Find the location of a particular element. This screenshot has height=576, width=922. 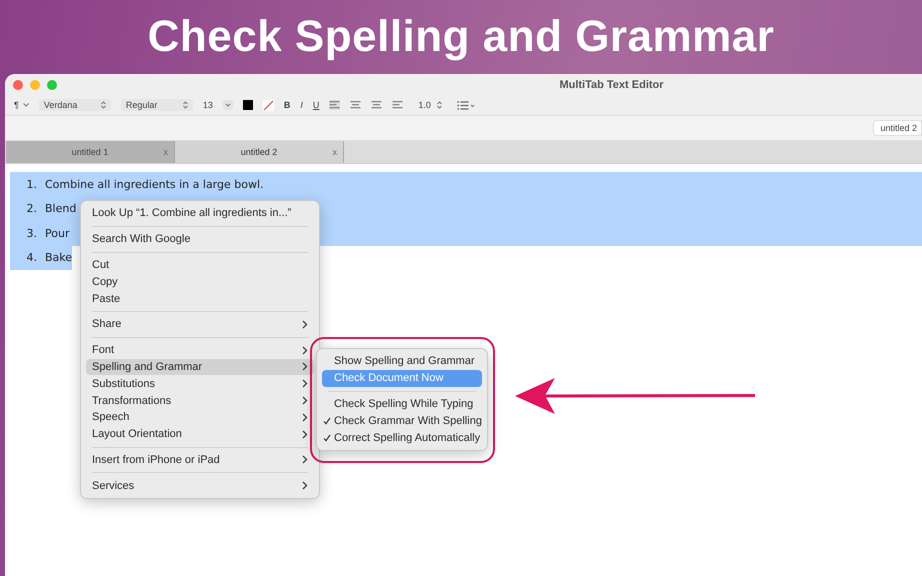

align-left-icon is located at coordinates (334, 105).